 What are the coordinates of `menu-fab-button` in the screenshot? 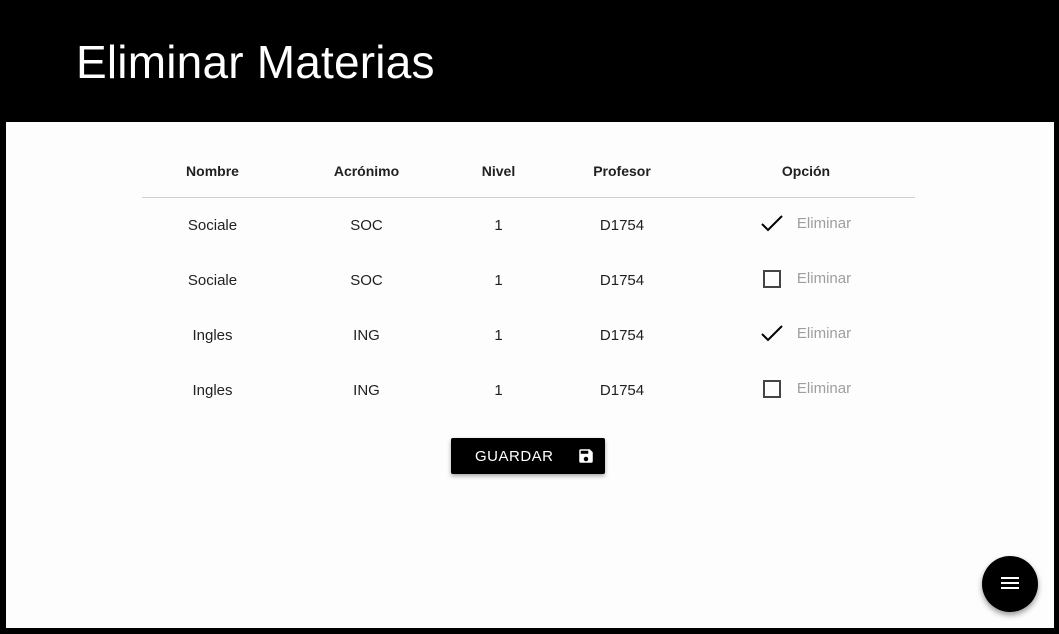 It's located at (1010, 584).